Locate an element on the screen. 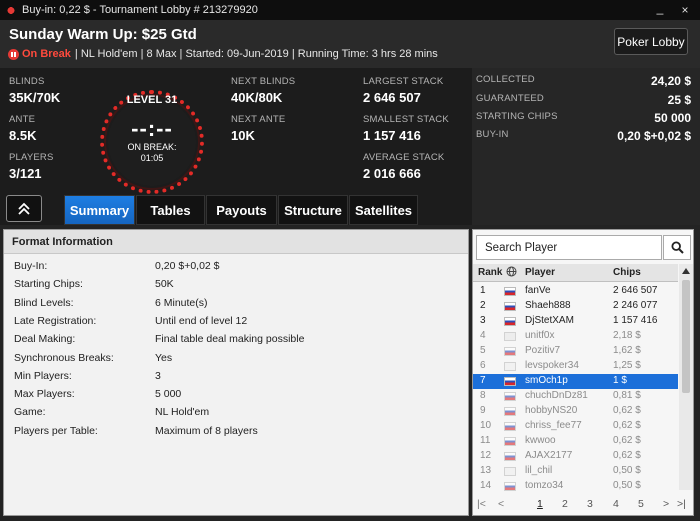  tab-tables: Tables is located at coordinates (170, 210).